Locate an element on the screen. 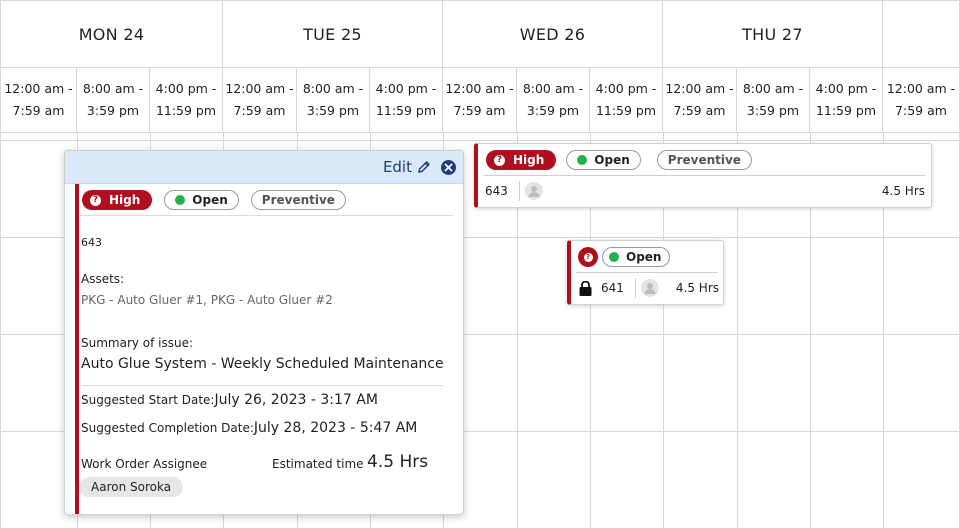 The width and height of the screenshot is (960, 529). day-header-tue: TUE 25 is located at coordinates (333, 34).